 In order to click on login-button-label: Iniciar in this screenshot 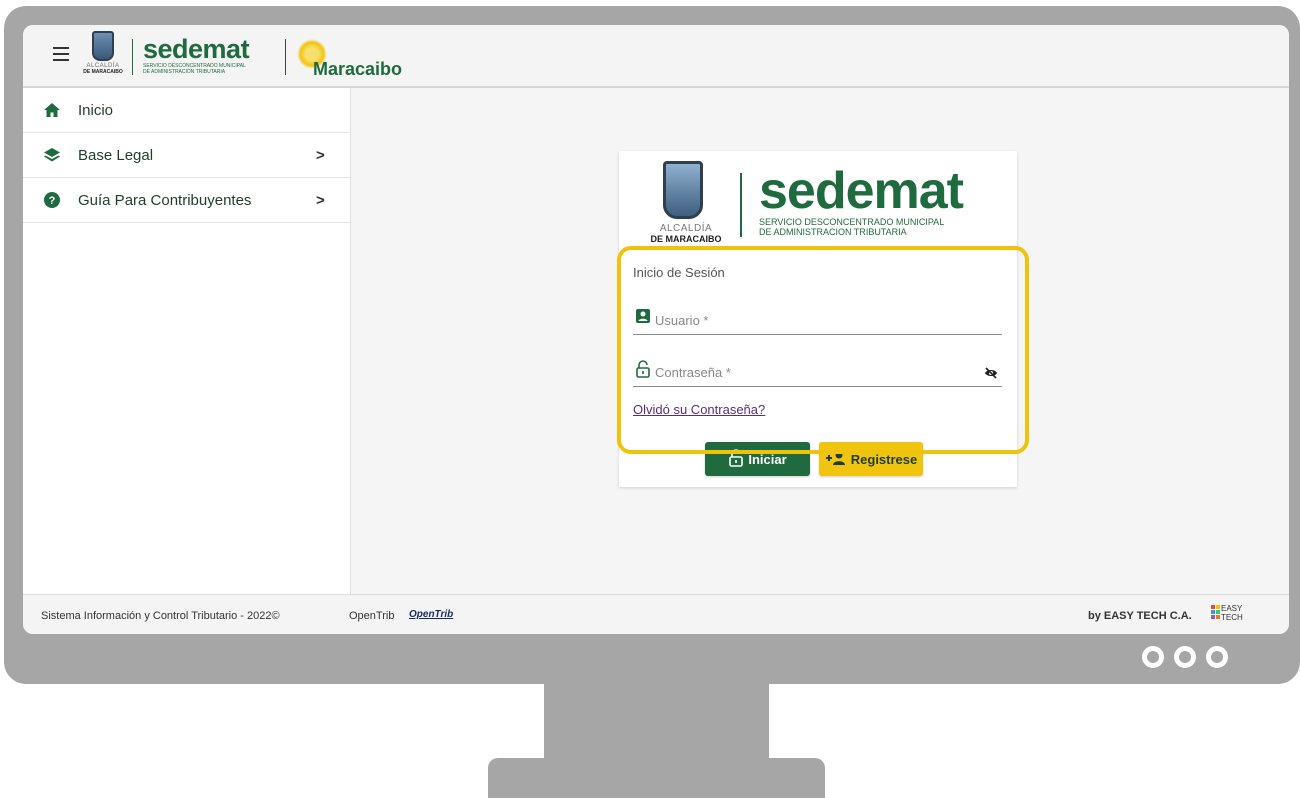, I will do `click(767, 459)`.